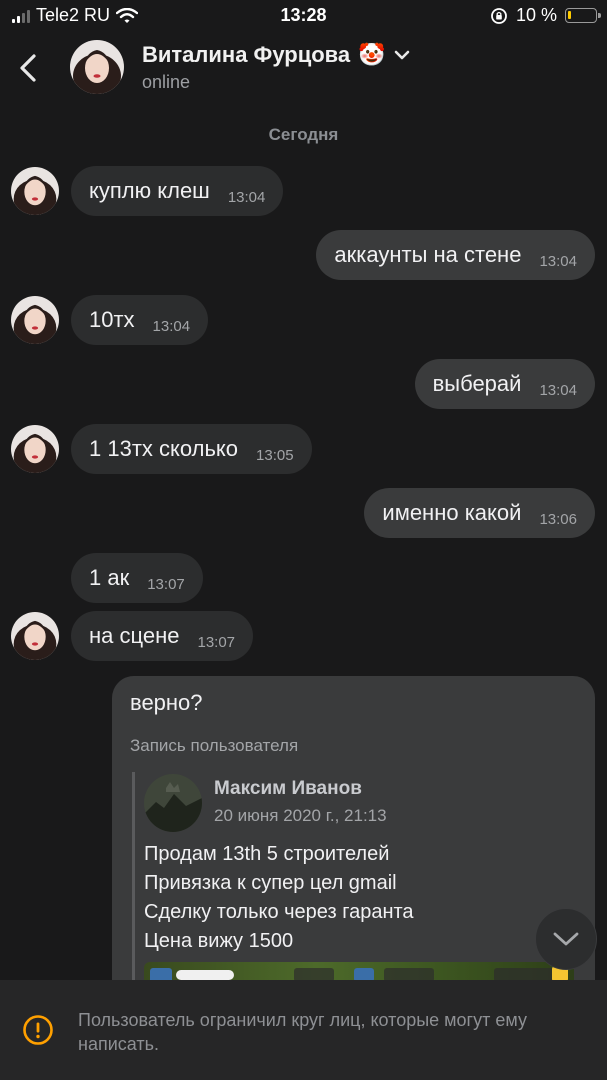 The height and width of the screenshot is (1080, 607). I want to click on message-time: 13:05, so click(275, 455).